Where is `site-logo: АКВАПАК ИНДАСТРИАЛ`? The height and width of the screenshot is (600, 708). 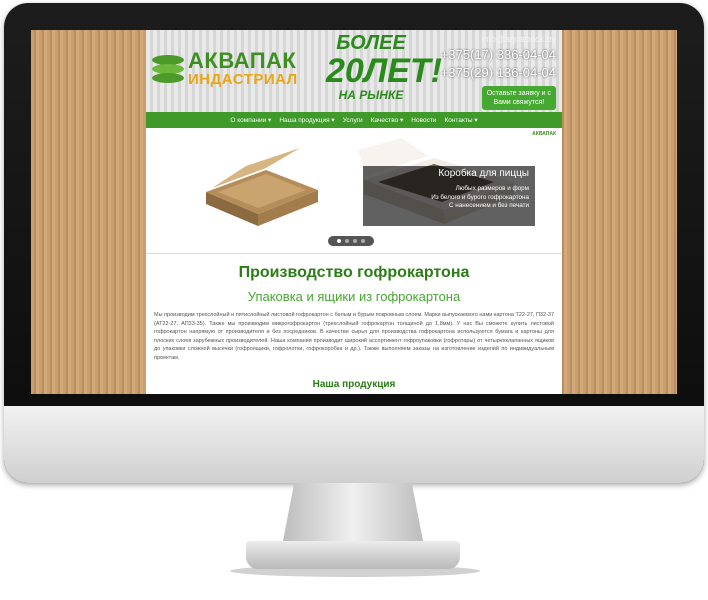 site-logo: АКВАПАК ИНДАСТРИАЛ is located at coordinates (225, 69).